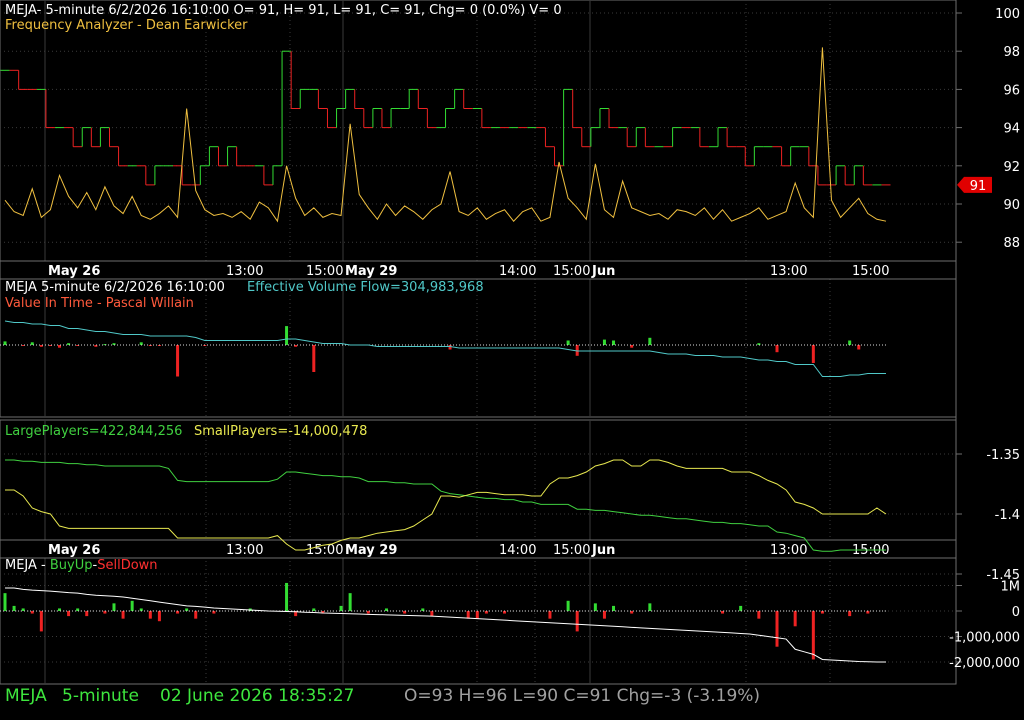 This screenshot has height=720, width=1024. What do you see at coordinates (281, 431) in the screenshot?
I see `small-players-label: SmallPlayers=-14,000,478` at bounding box center [281, 431].